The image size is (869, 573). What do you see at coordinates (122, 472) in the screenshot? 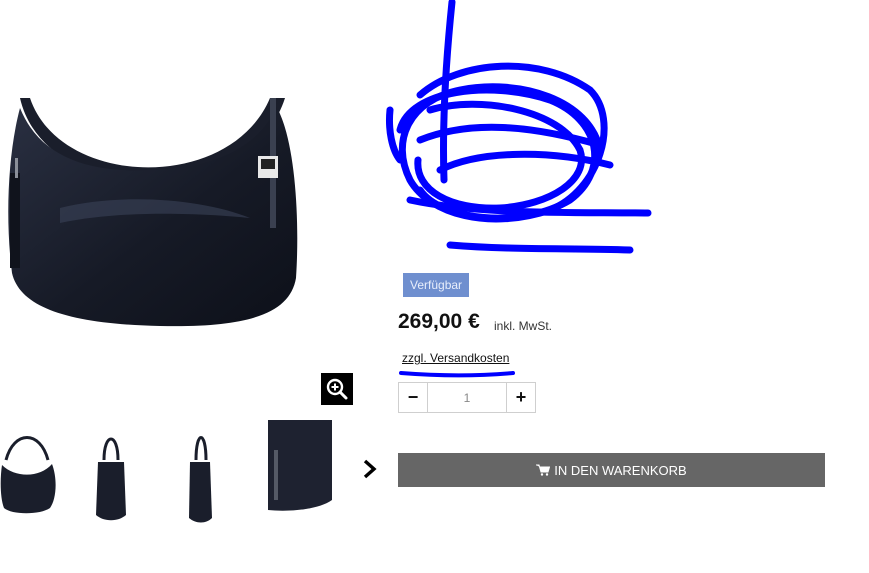
I see `thumbnail-side` at bounding box center [122, 472].